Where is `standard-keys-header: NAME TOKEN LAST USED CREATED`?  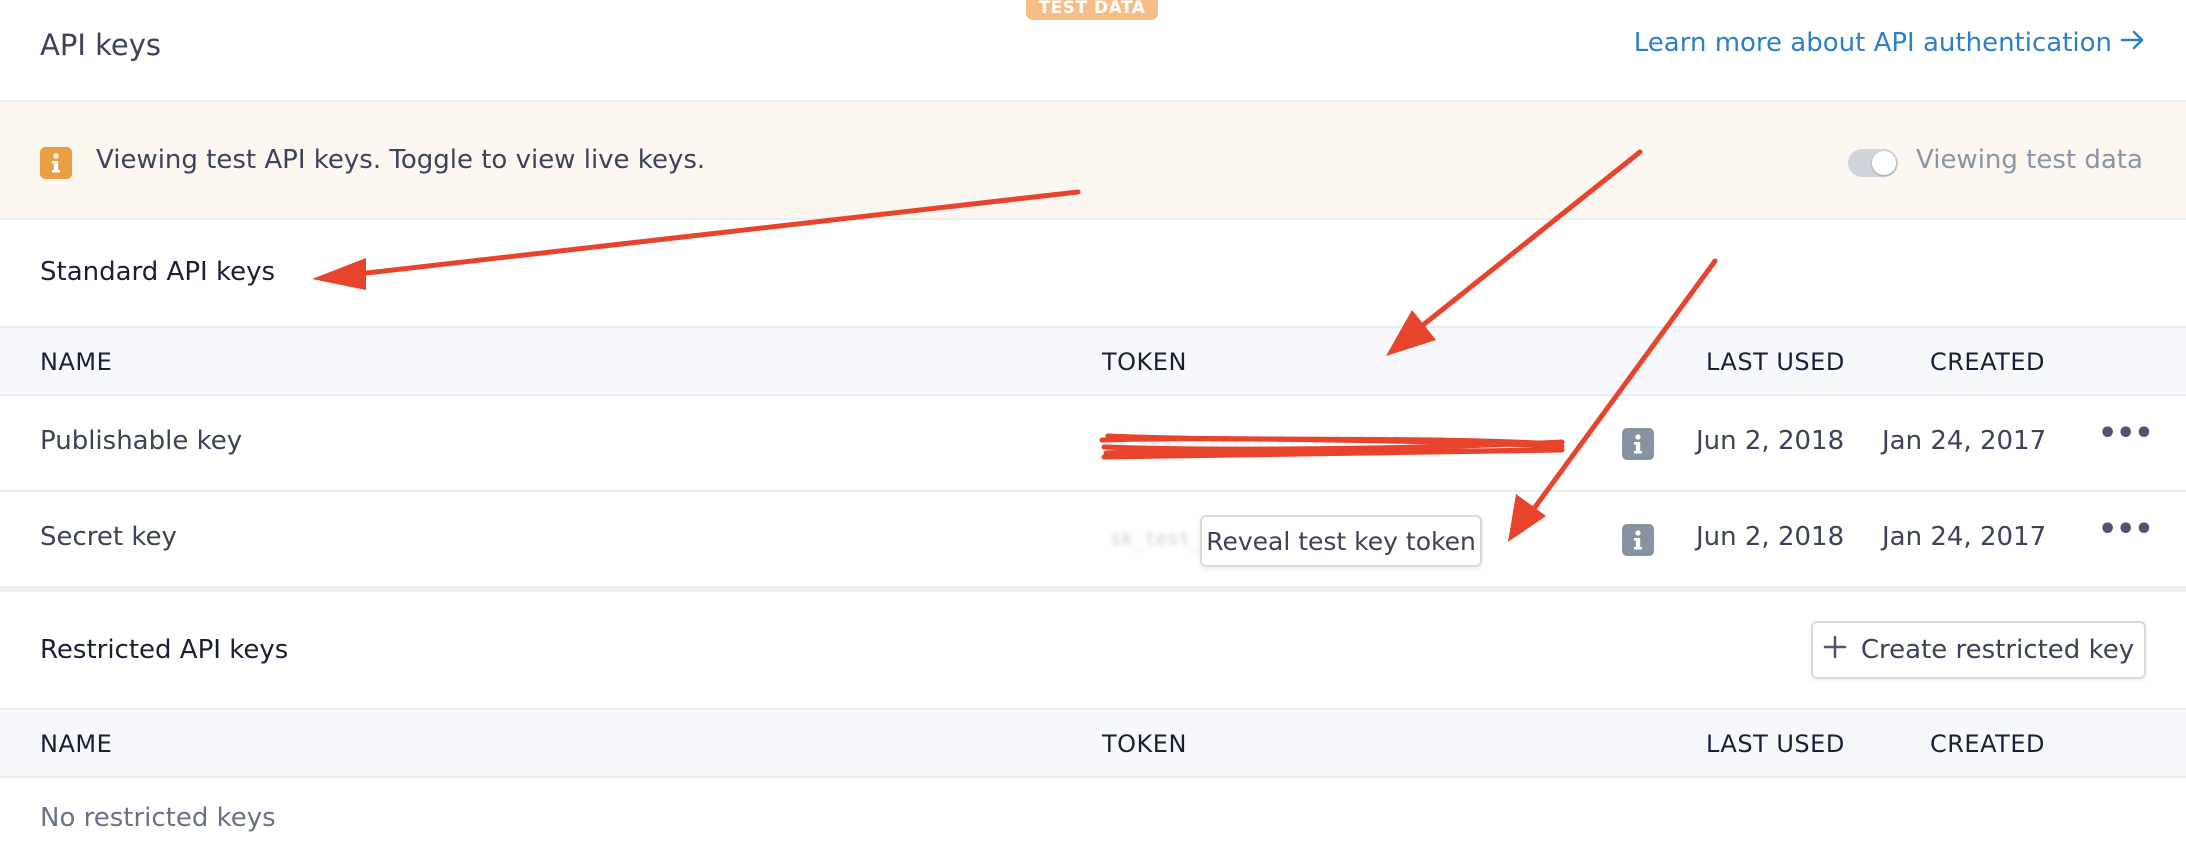
standard-keys-header: NAME TOKEN LAST USED CREATED is located at coordinates (1093, 361).